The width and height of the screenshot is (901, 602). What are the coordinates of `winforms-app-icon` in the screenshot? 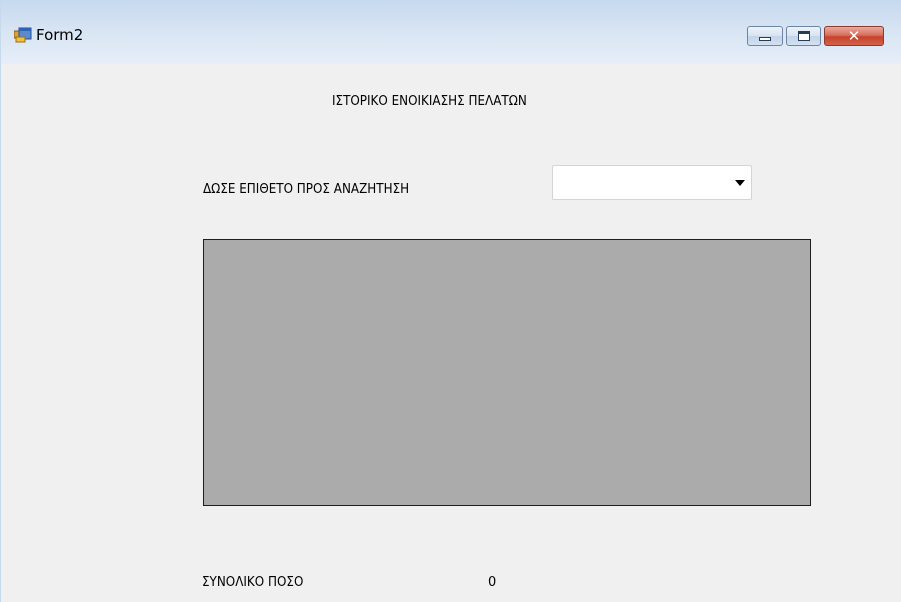 It's located at (23, 35).